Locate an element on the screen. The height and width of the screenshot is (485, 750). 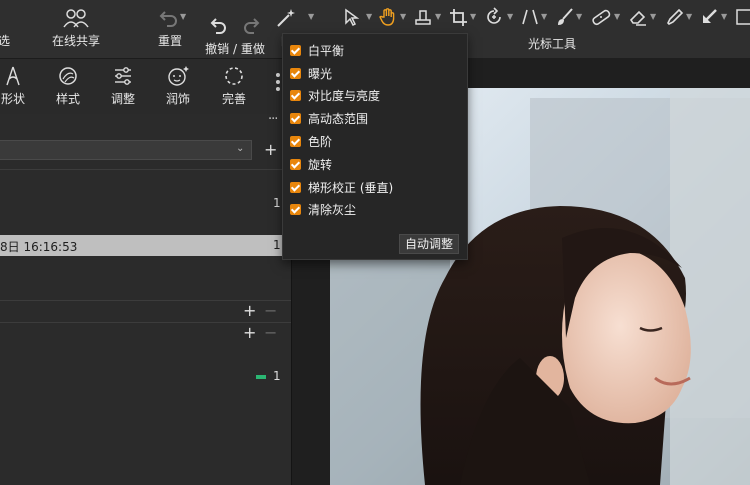
arrow-select-icon is located at coordinates (353, 17).